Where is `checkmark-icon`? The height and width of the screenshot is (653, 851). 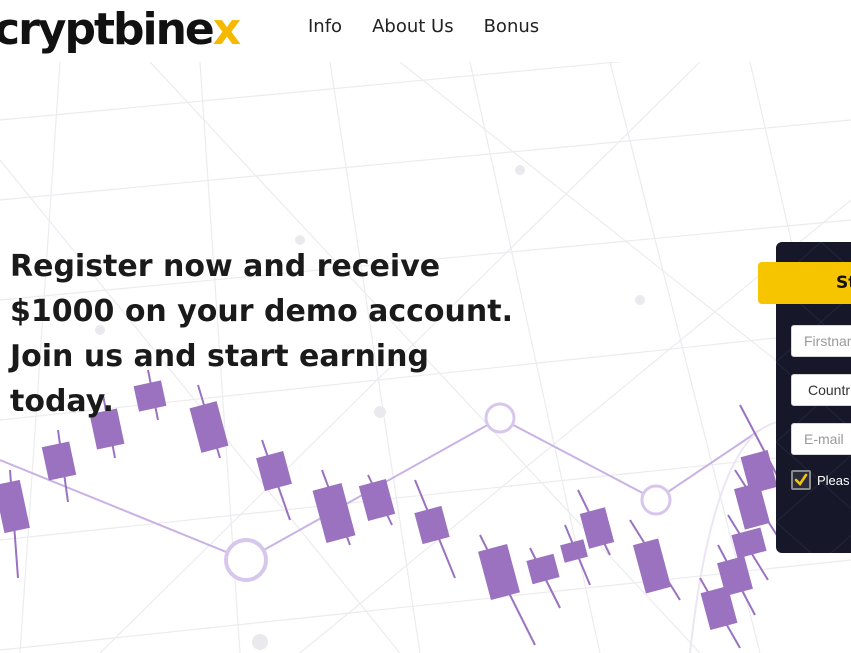 checkmark-icon is located at coordinates (801, 480).